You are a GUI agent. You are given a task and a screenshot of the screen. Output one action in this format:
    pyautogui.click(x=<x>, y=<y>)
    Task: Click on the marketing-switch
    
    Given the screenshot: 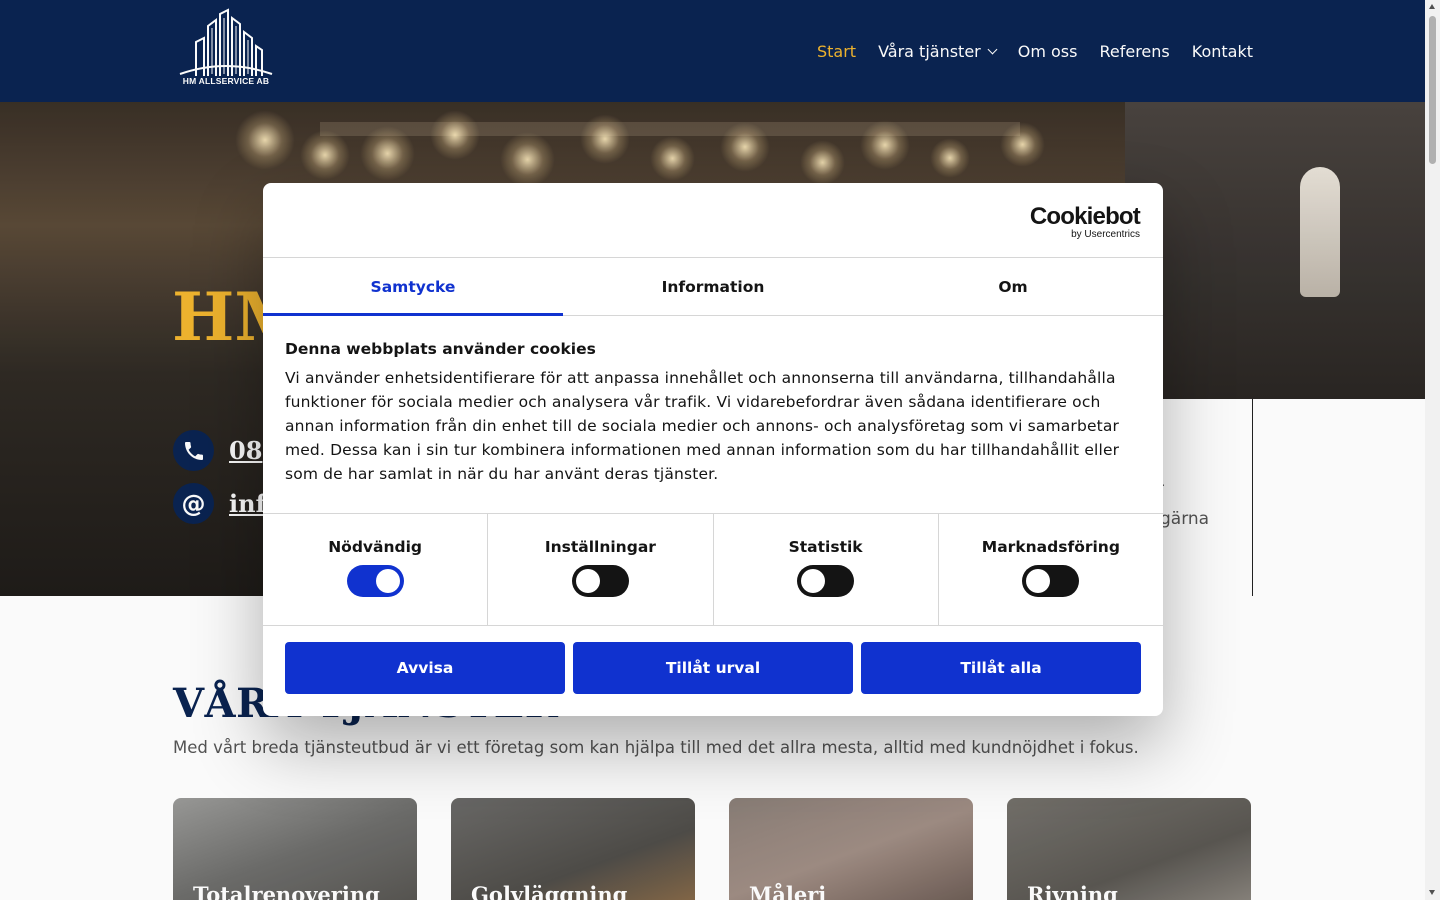 What is the action you would take?
    pyautogui.click(x=1051, y=581)
    